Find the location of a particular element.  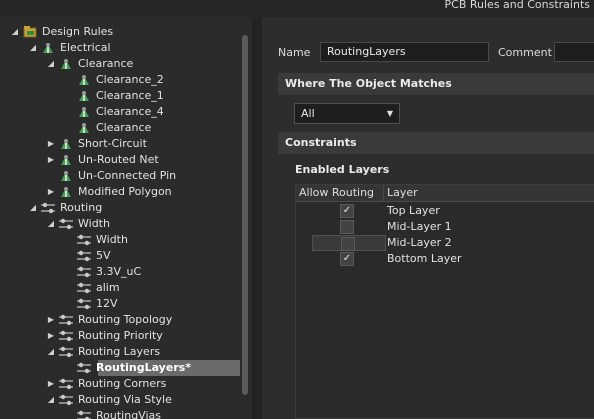

tree-item: ▶ Un-Routed Net is located at coordinates (120, 160).